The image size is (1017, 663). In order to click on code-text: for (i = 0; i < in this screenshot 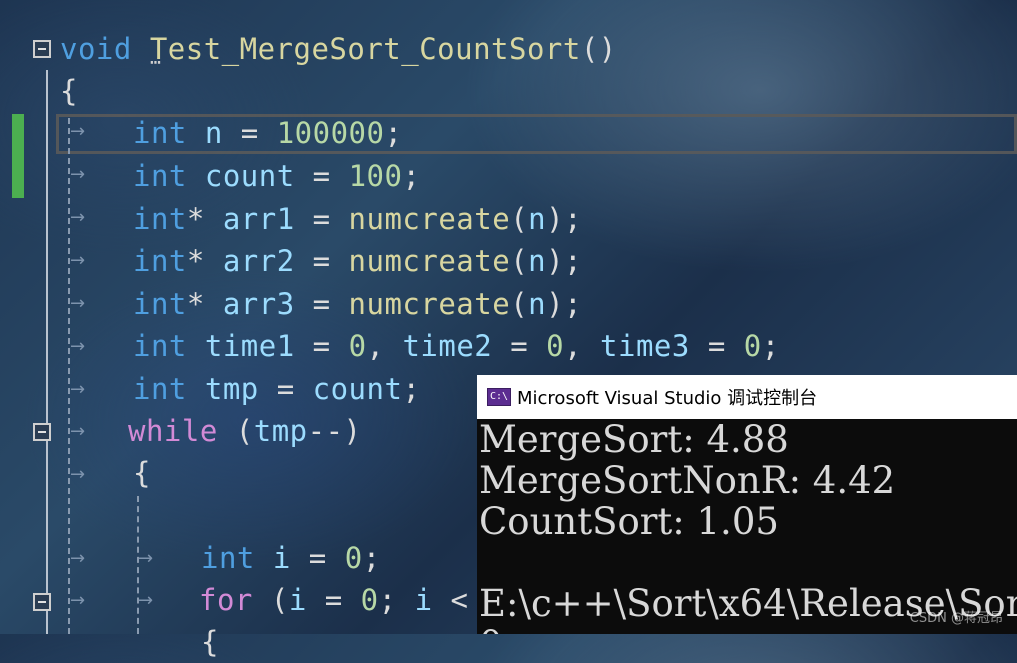, I will do `click(333, 600)`.